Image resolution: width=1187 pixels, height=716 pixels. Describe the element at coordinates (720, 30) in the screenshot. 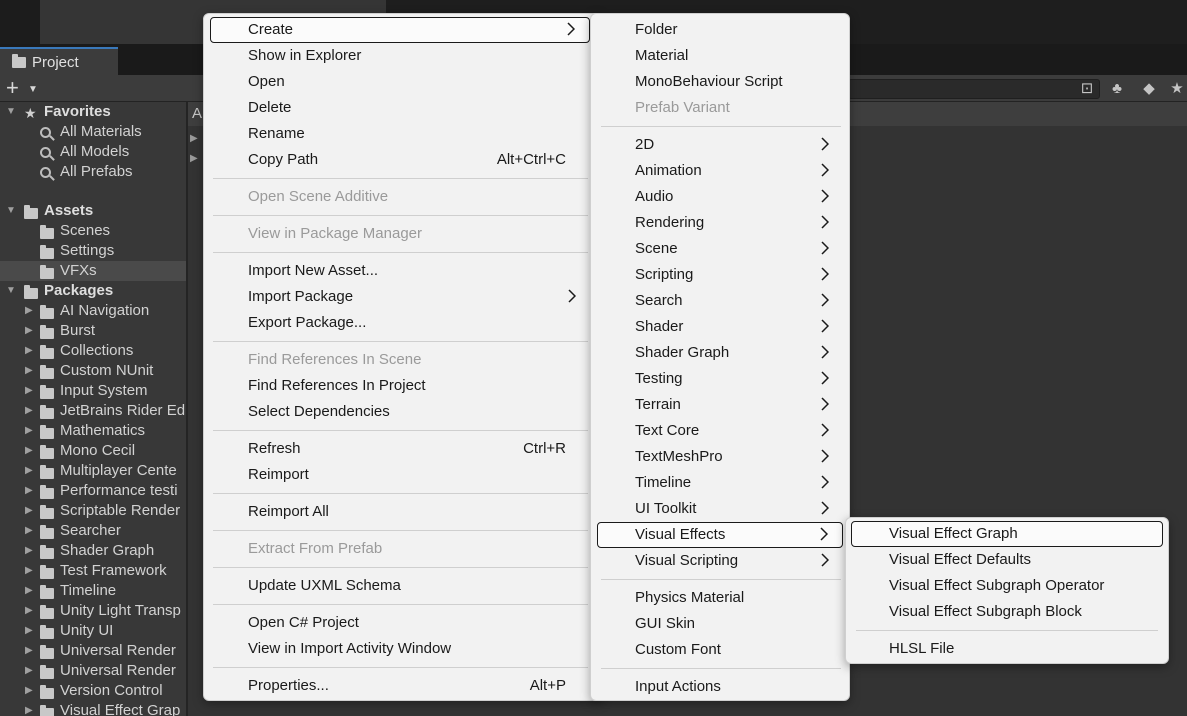

I see `menu-item-folder: Folder` at that location.